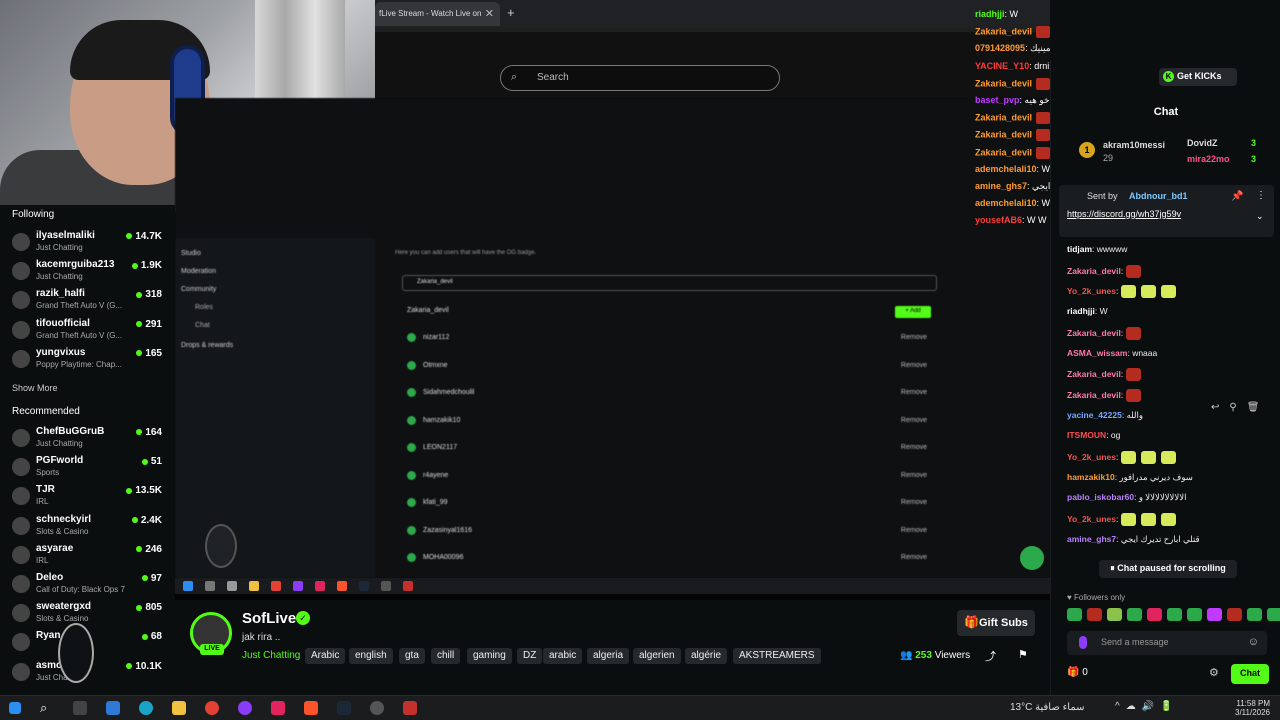  I want to click on chat-message: riadhjji: W, so click(1087, 311).